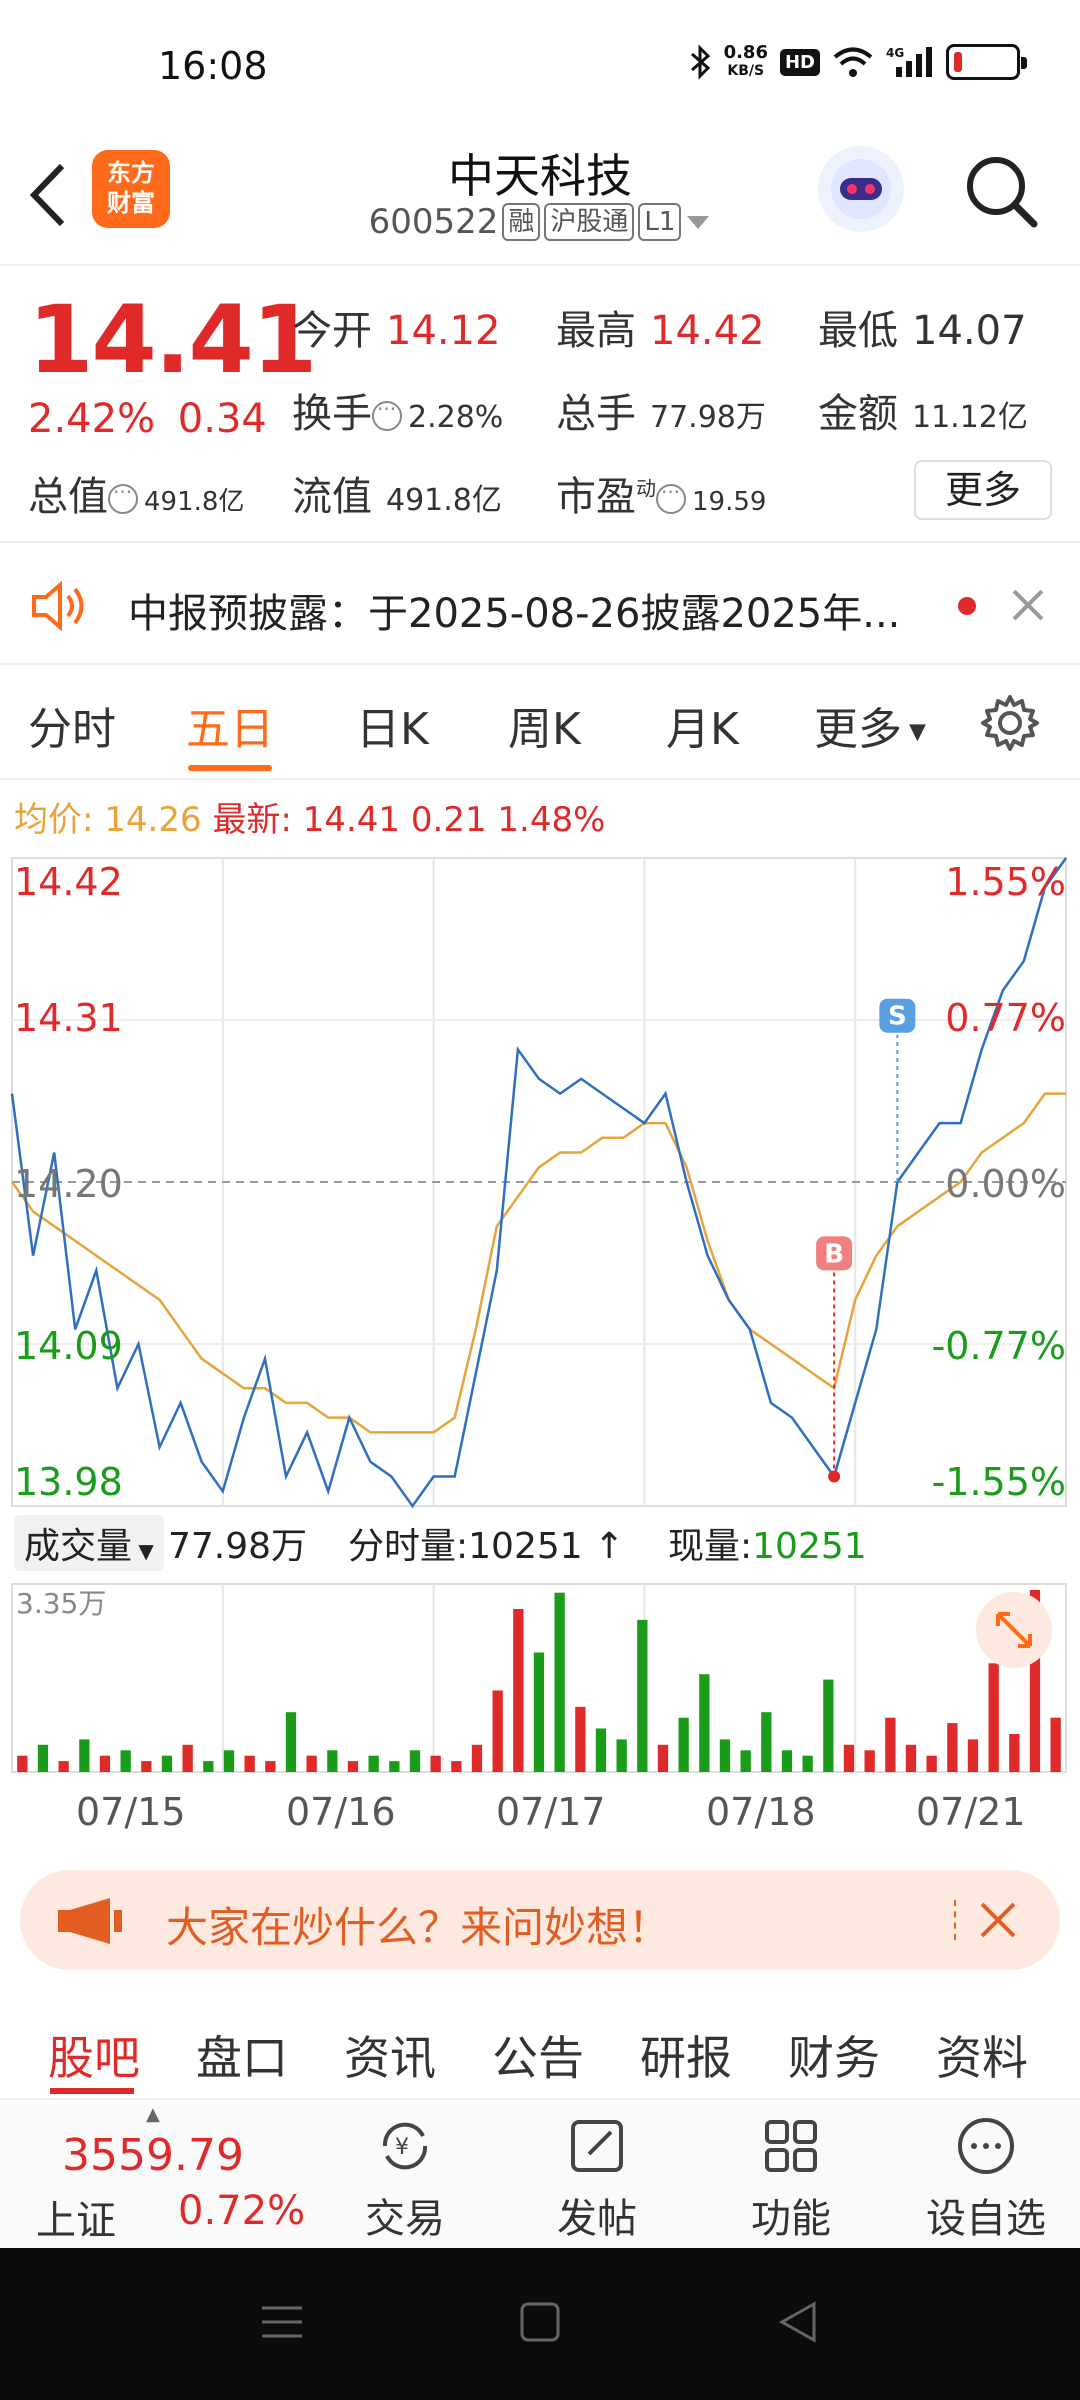 This screenshot has width=1080, height=2400. I want to click on ask-banner: 大家在炒什么？来问妙想！, so click(540, 1920).